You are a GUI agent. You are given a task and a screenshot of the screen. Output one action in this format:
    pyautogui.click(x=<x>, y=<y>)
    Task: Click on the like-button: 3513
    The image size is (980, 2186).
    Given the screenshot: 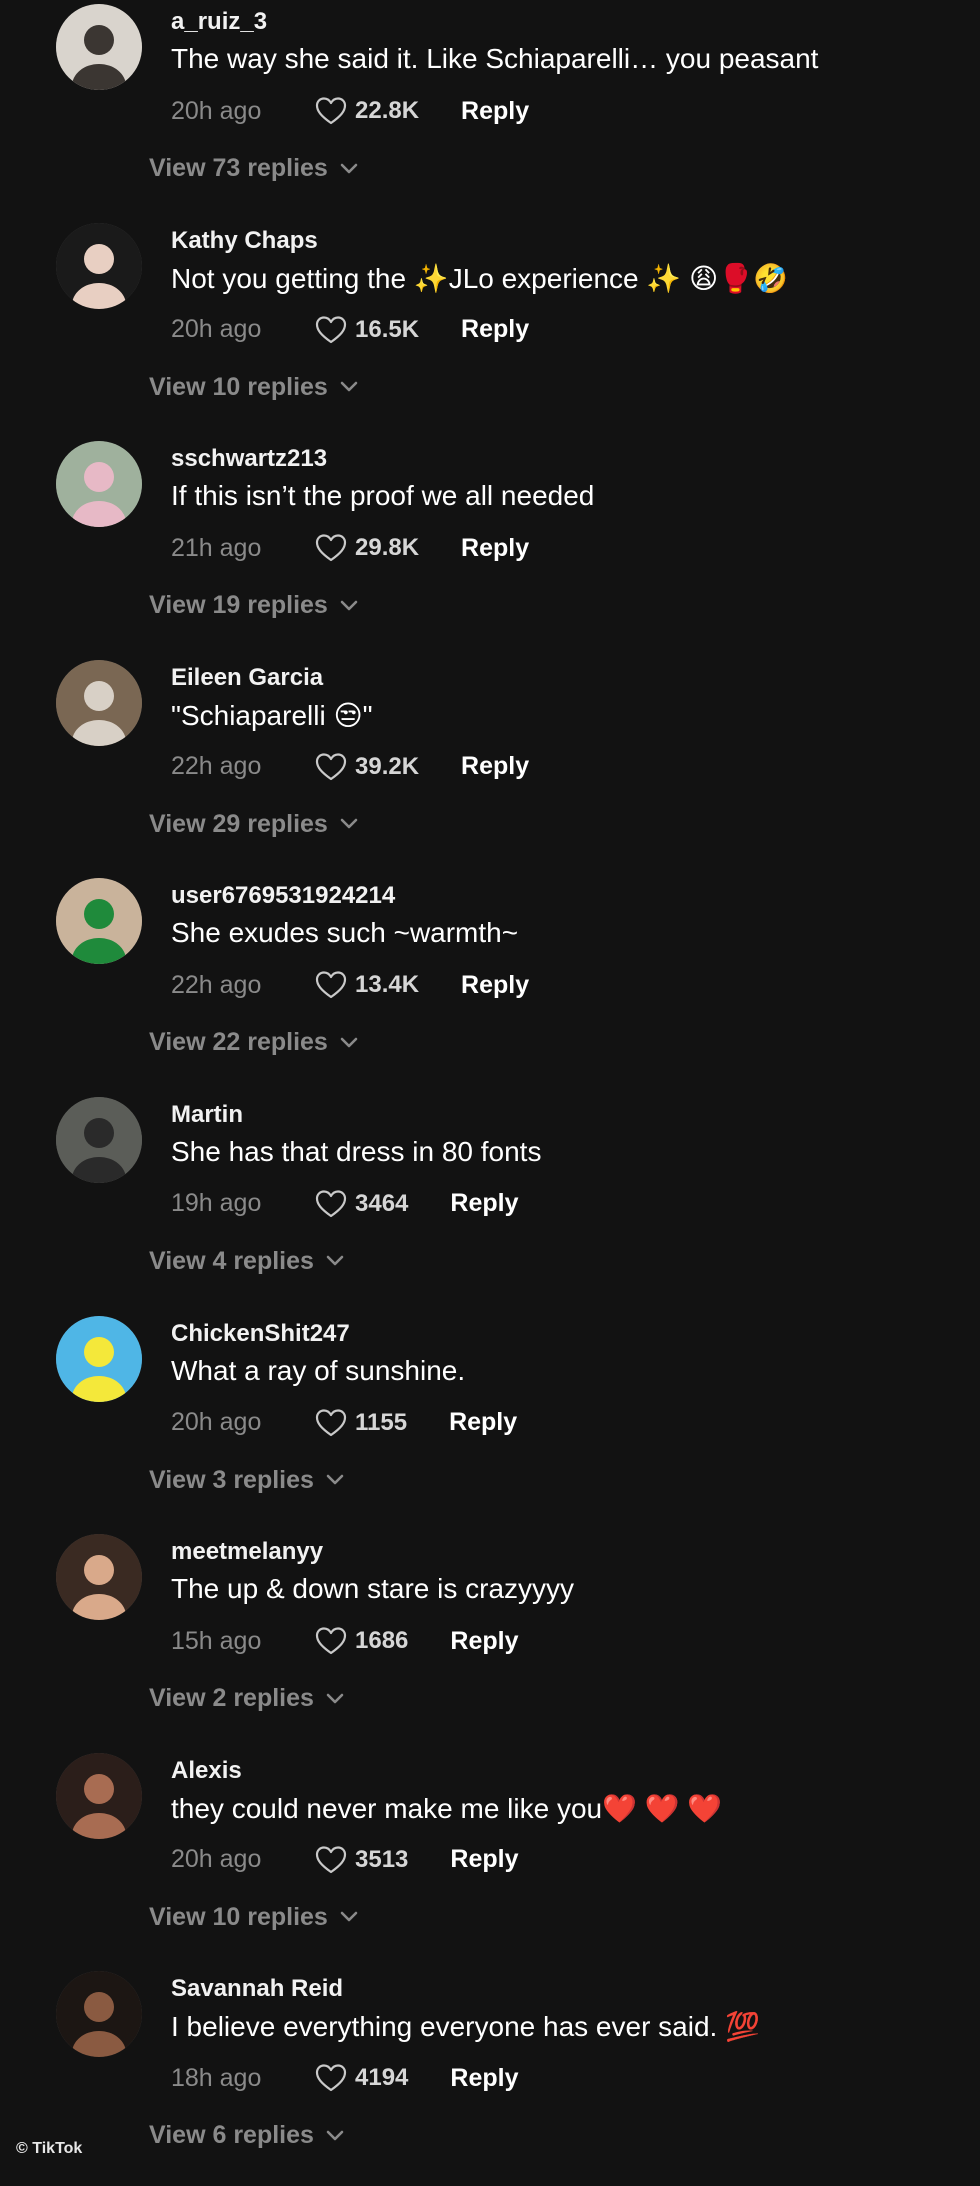 What is the action you would take?
    pyautogui.click(x=361, y=1860)
    